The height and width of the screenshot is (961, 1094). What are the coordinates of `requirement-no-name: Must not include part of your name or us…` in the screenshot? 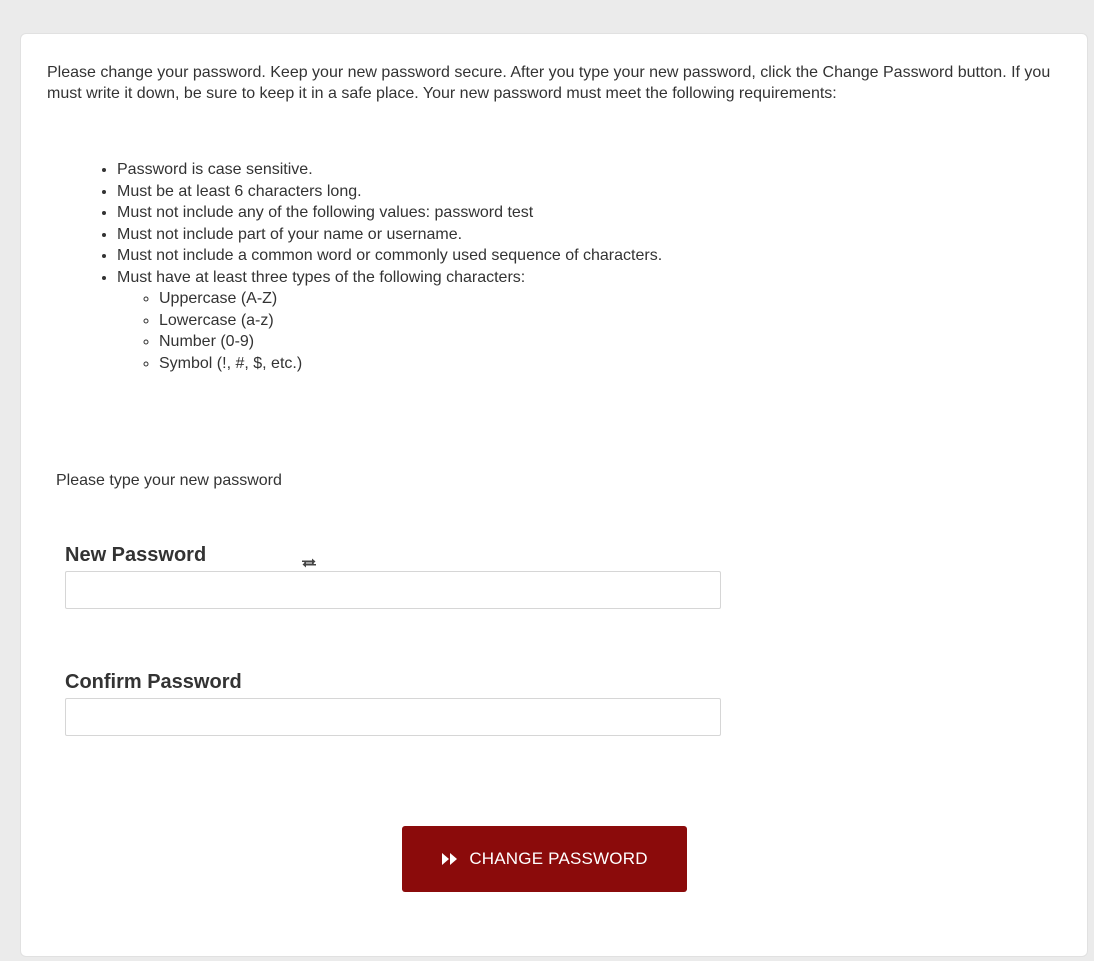 It's located at (389, 235).